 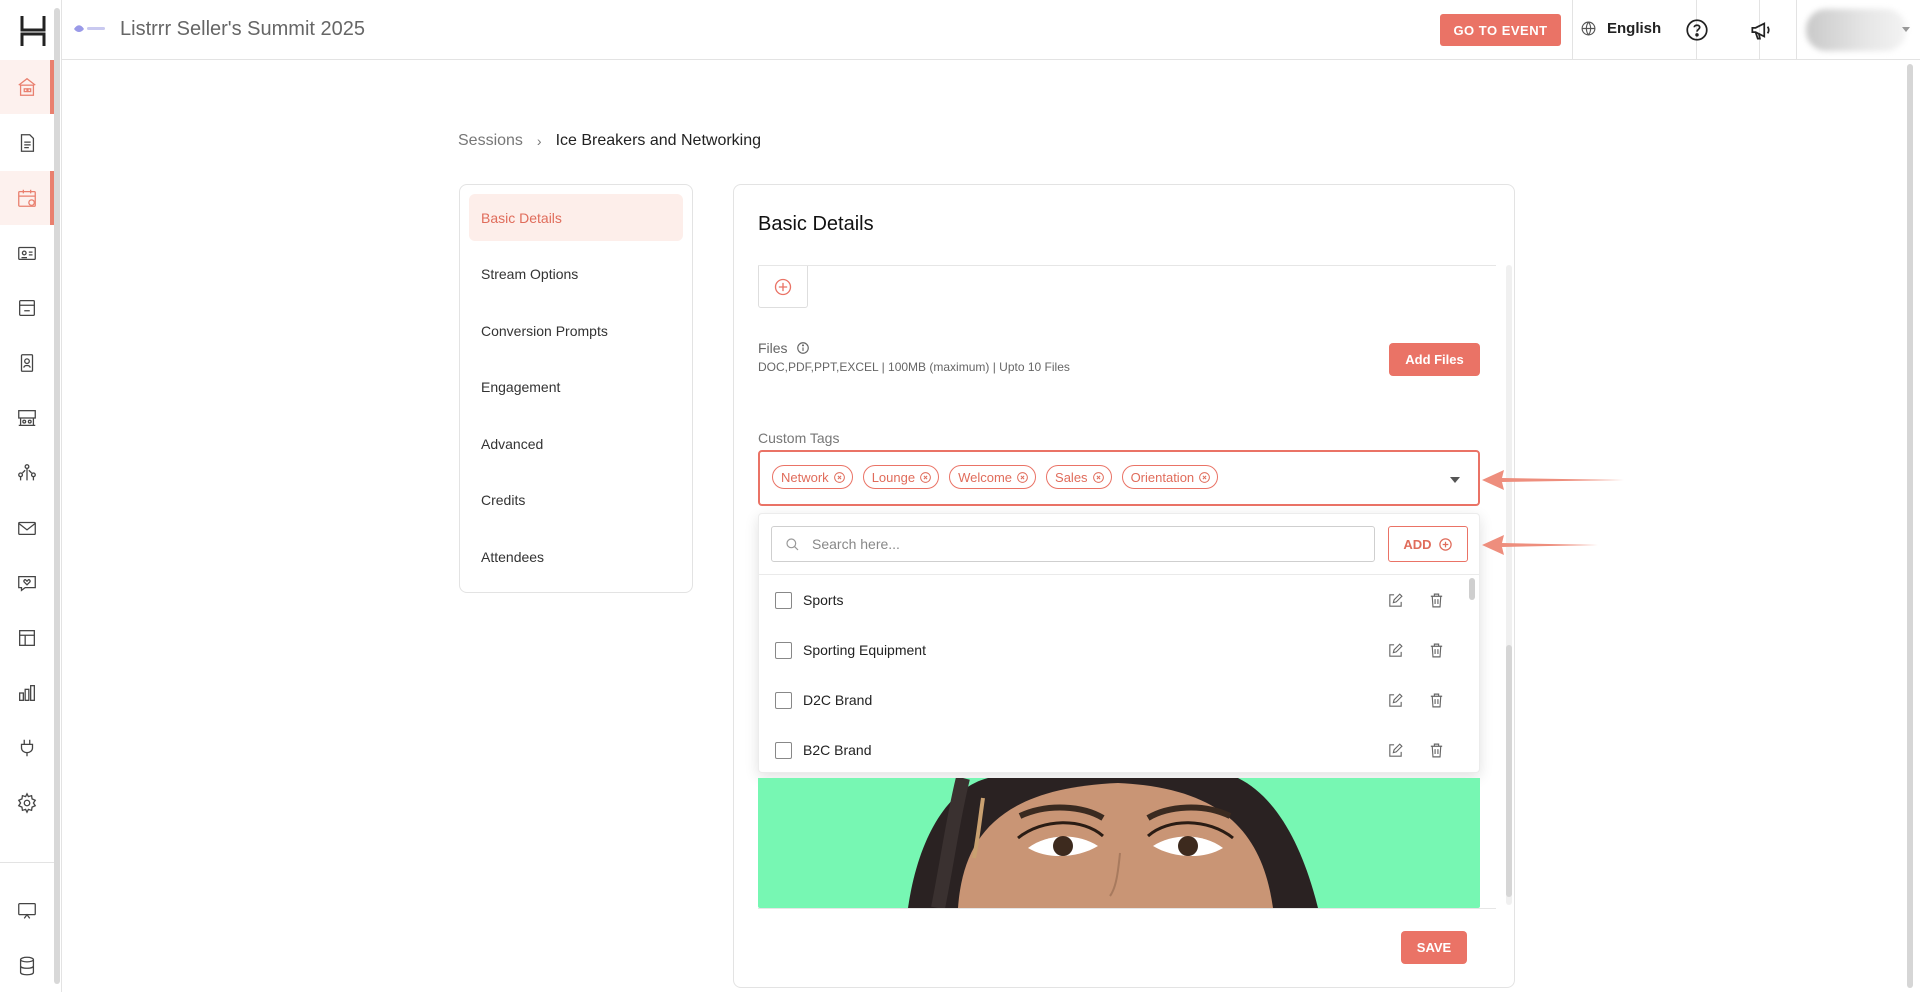 I want to click on files-label-text: Files, so click(x=773, y=348).